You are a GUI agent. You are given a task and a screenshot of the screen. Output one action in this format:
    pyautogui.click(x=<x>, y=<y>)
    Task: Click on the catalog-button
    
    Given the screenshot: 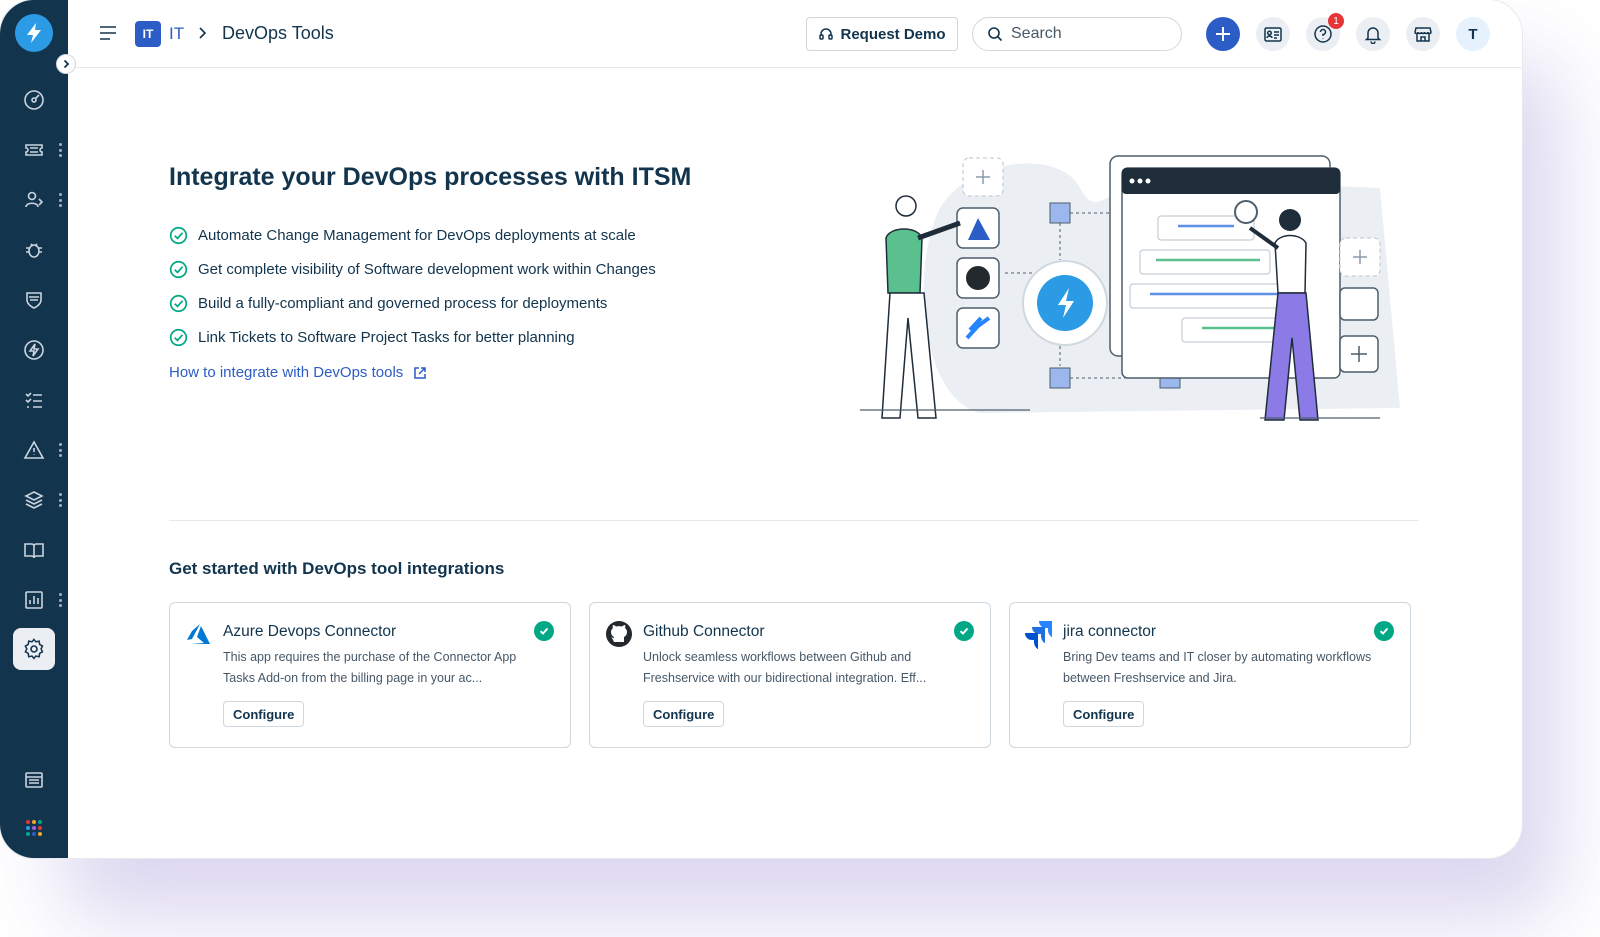 What is the action you would take?
    pyautogui.click(x=1273, y=34)
    